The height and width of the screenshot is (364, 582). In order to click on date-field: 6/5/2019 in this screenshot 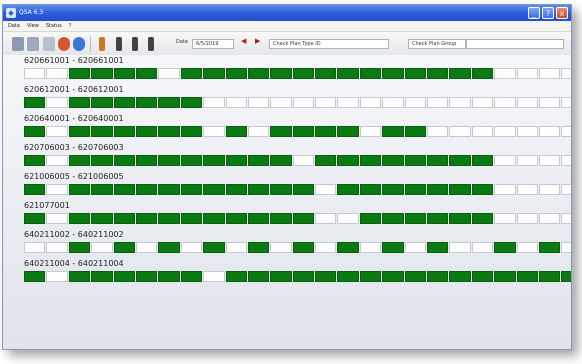, I will do `click(213, 44)`.